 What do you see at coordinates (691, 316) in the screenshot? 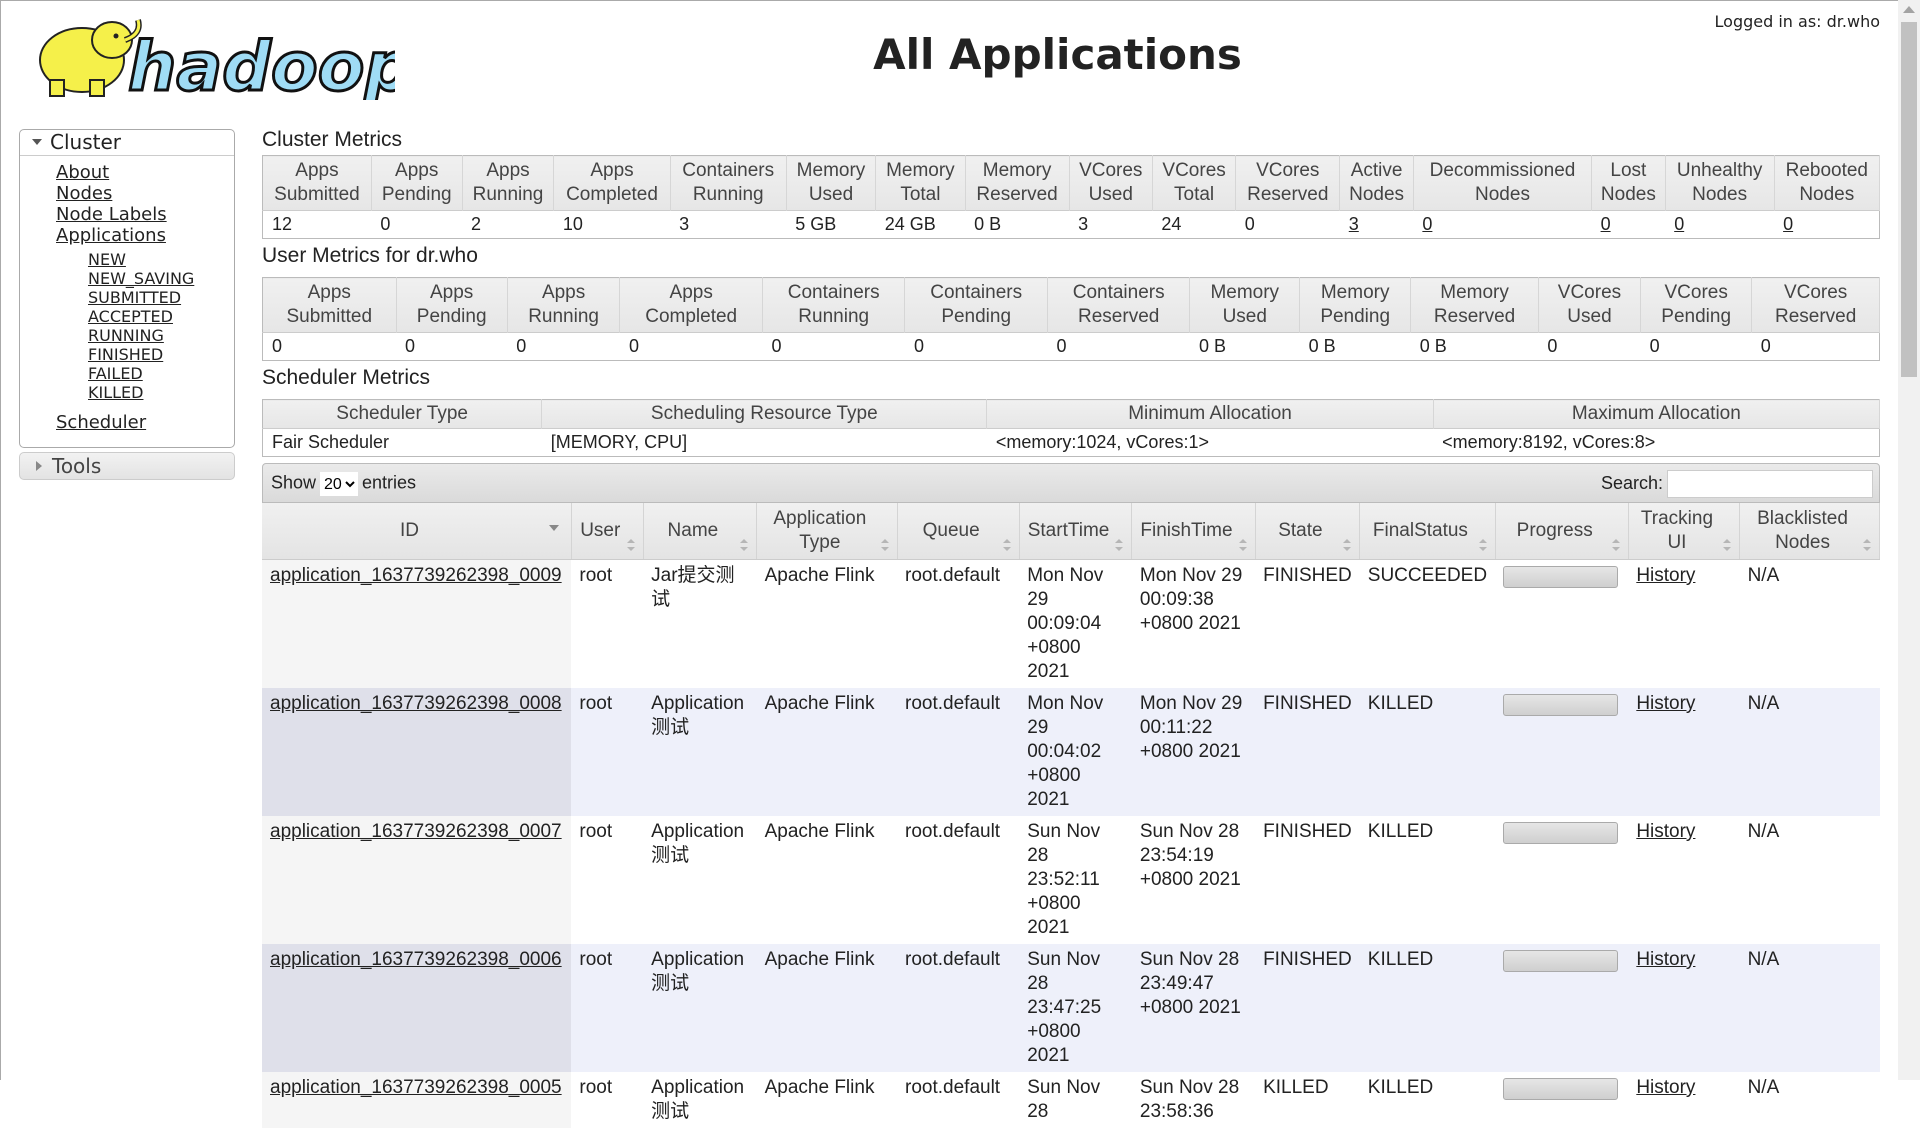
I see `header-text: Completed` at bounding box center [691, 316].